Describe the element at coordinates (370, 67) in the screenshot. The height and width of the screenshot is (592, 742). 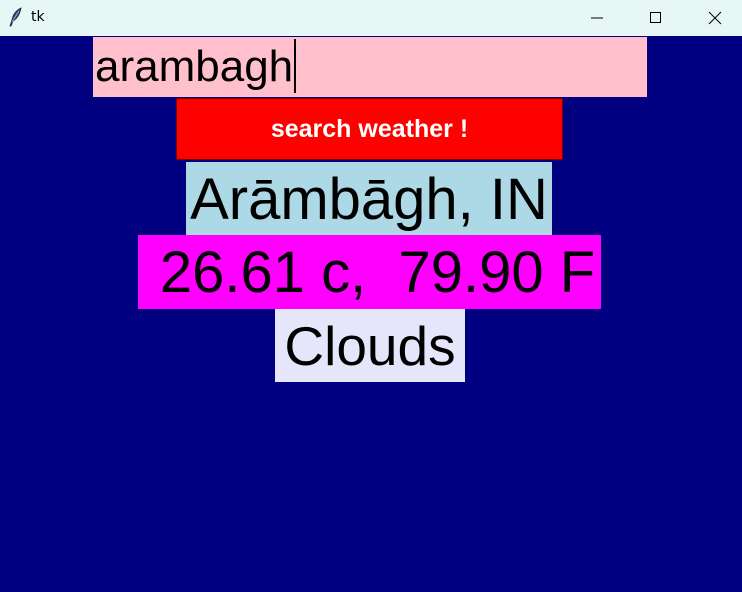
I see `city-search-input: arambagh` at that location.